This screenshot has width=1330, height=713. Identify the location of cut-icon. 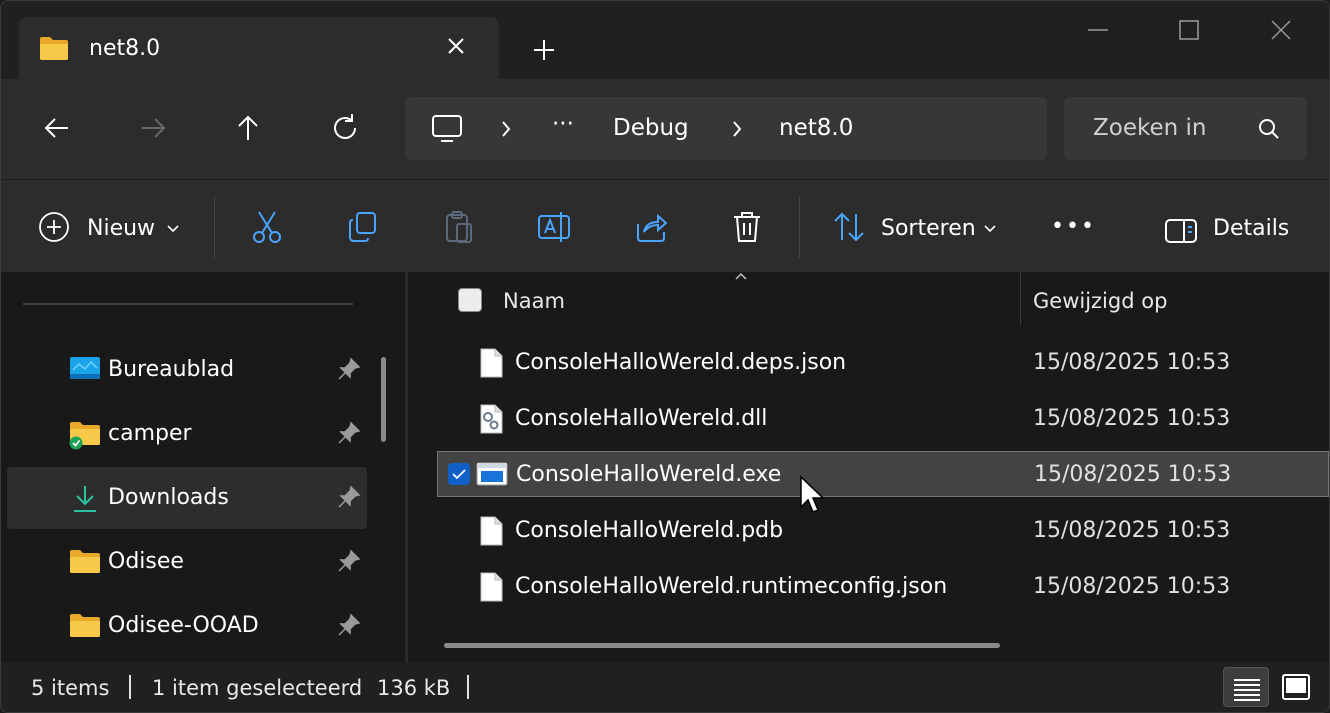
(267, 227).